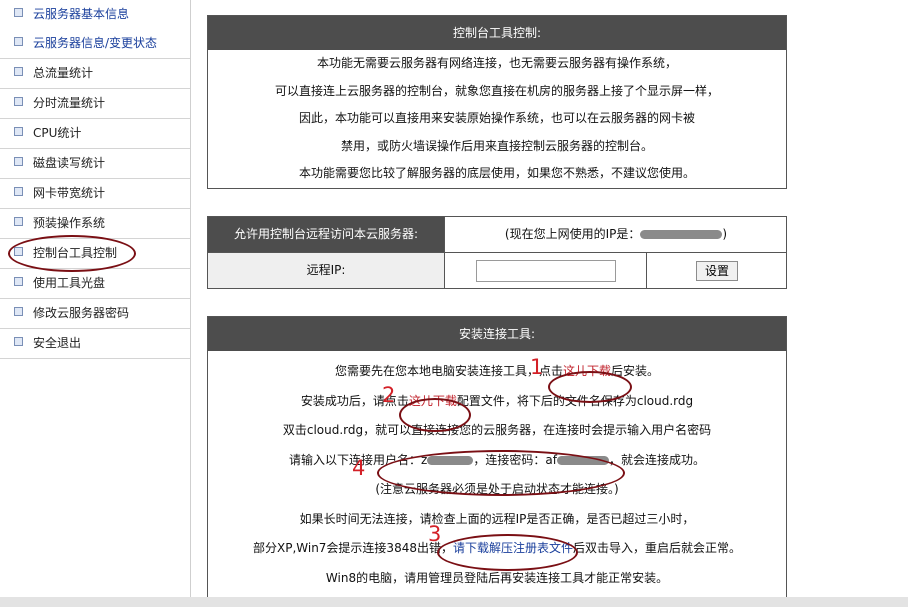  What do you see at coordinates (448, 371) in the screenshot?
I see `install-text: 您需要先在您本地电脑安装连接工具，点击` at bounding box center [448, 371].